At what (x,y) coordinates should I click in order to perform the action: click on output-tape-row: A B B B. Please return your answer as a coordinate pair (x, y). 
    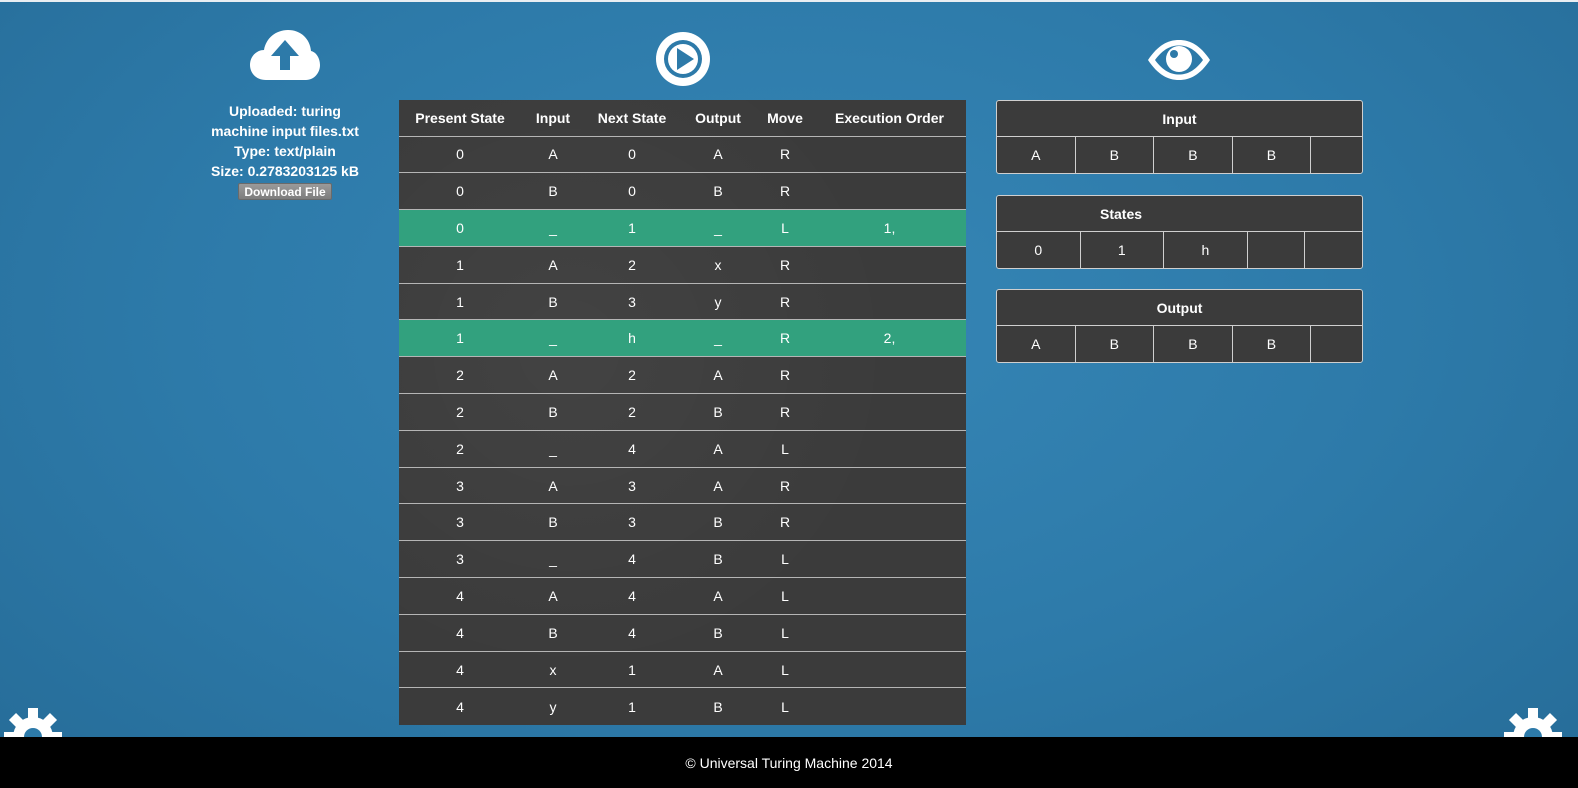
    Looking at the image, I should click on (1179, 344).